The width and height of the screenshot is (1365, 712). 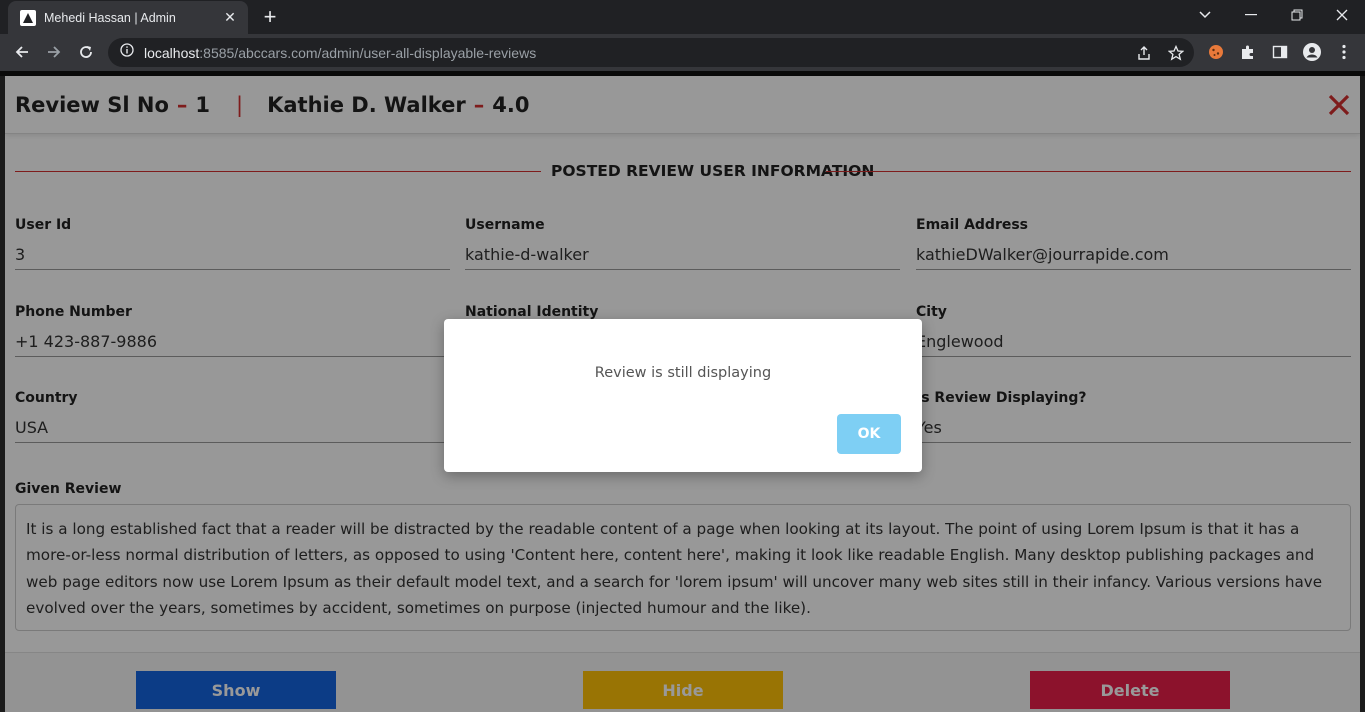 I want to click on restore-icon, so click(x=1297, y=15).